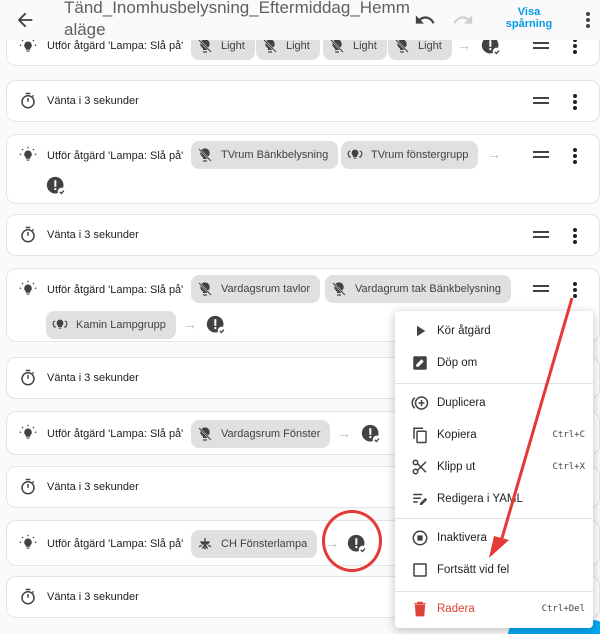 This screenshot has height=634, width=600. What do you see at coordinates (420, 609) in the screenshot?
I see `delete-icon` at bounding box center [420, 609].